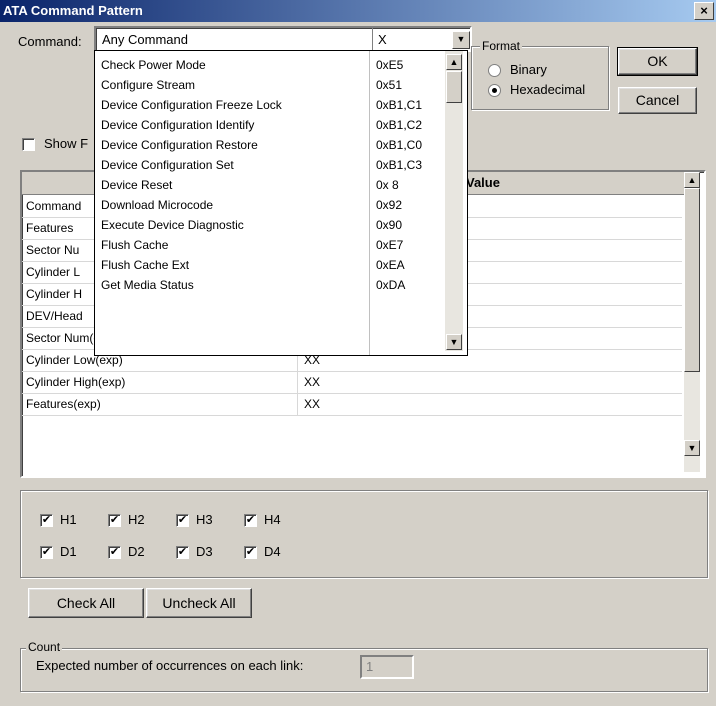 This screenshot has width=716, height=706. What do you see at coordinates (399, 145) in the screenshot?
I see `dropdown-item-code: 0xB1,C0` at bounding box center [399, 145].